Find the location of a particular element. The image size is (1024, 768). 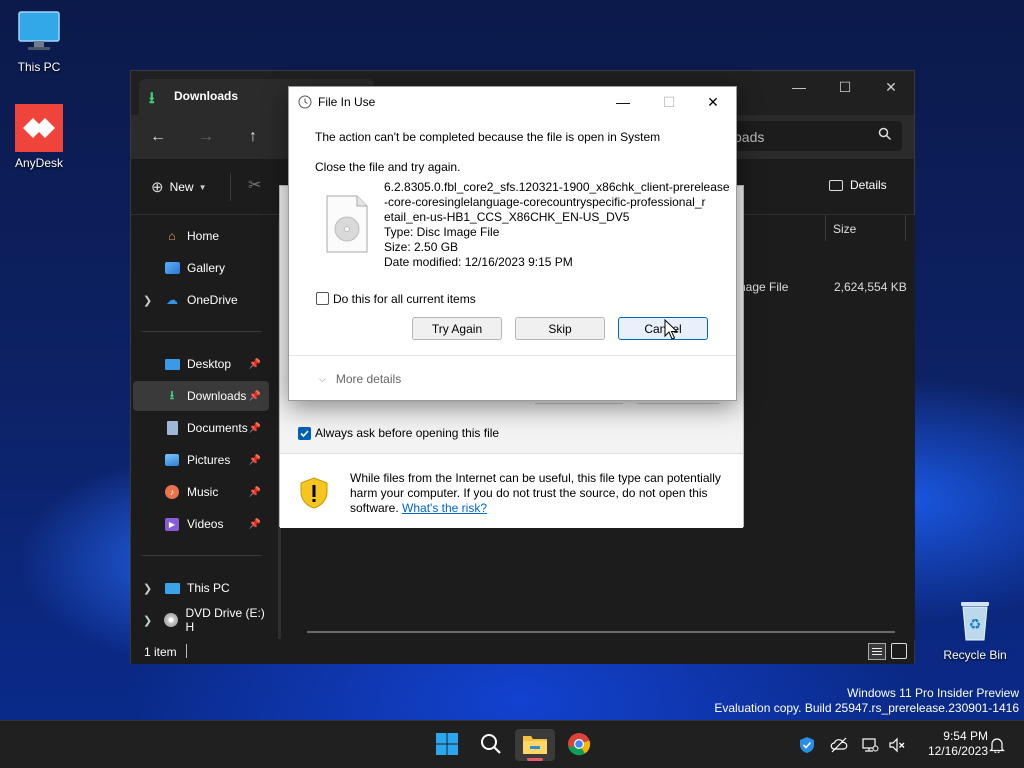

home-icon: ⌂ is located at coordinates (172, 236).